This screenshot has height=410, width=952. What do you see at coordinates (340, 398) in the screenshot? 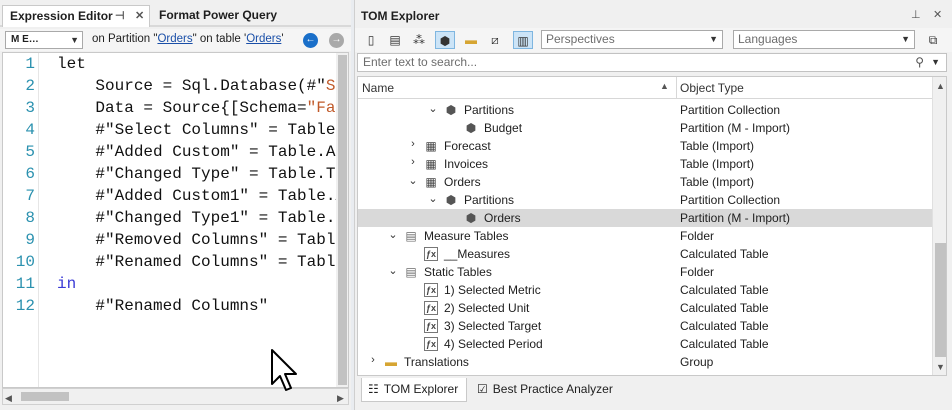
I see `scroll-right-icon: ▶` at bounding box center [340, 398].